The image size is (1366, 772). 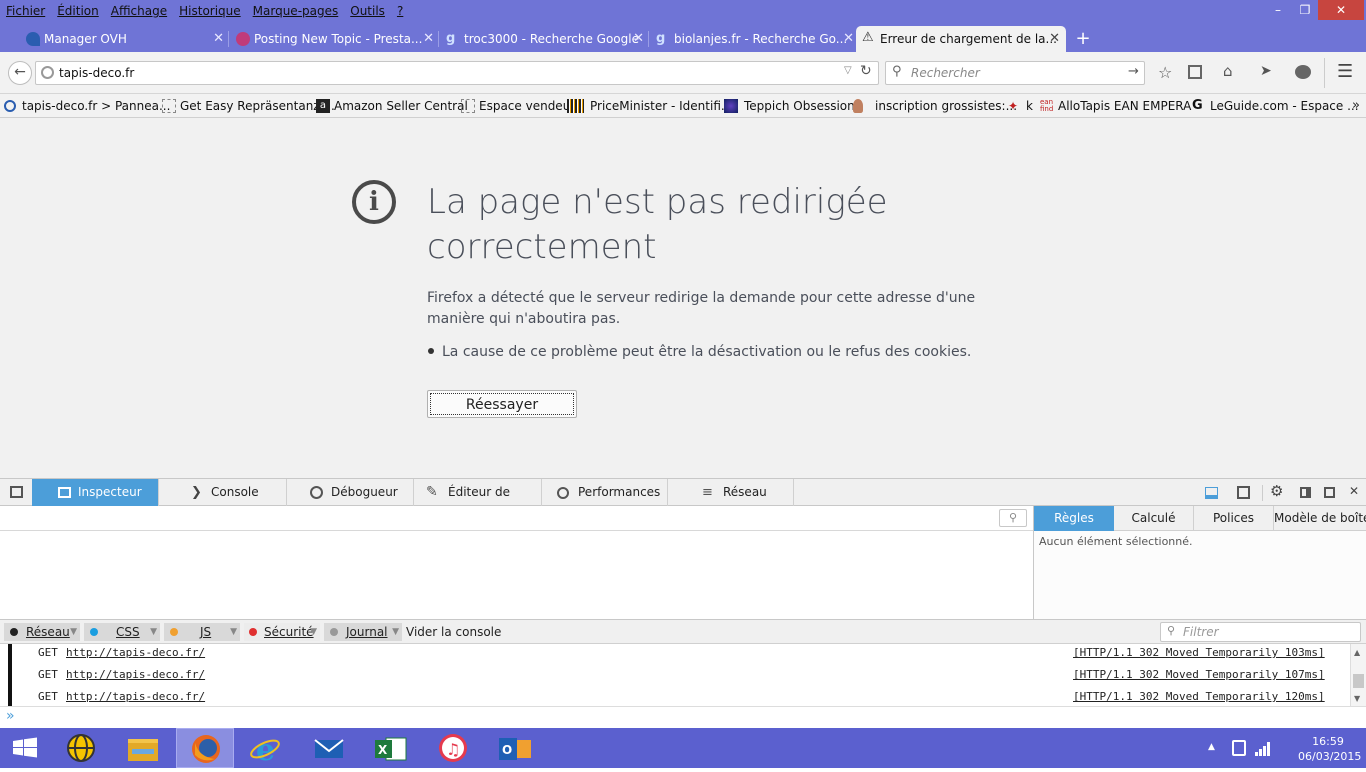 I want to click on reload-icon: ↻, so click(x=866, y=71).